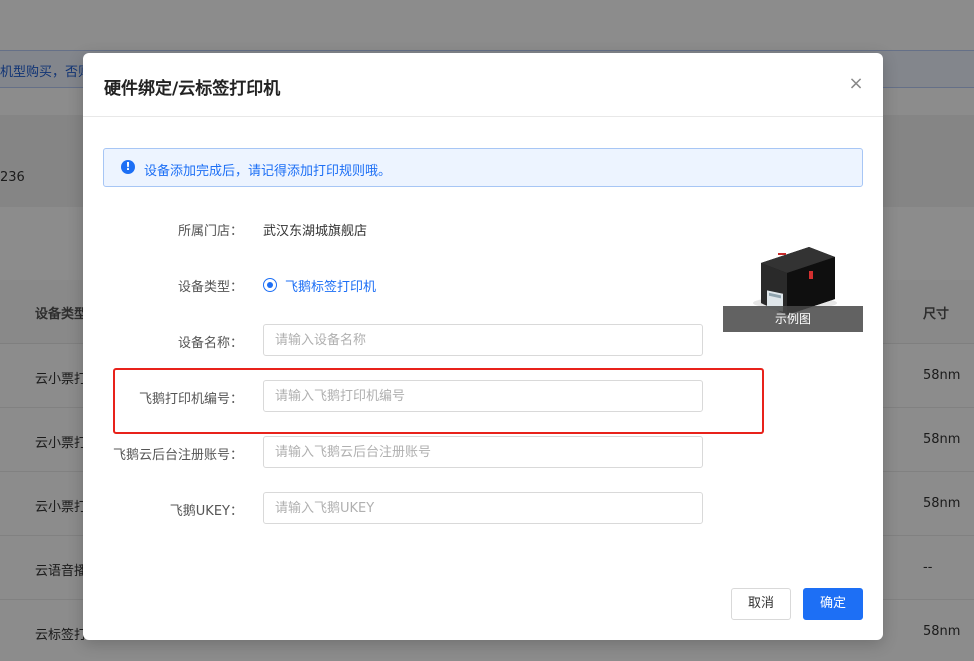 The height and width of the screenshot is (661, 974). Describe the element at coordinates (190, 399) in the screenshot. I see `printer-sn-label: 飞鹅打印机编号：` at that location.